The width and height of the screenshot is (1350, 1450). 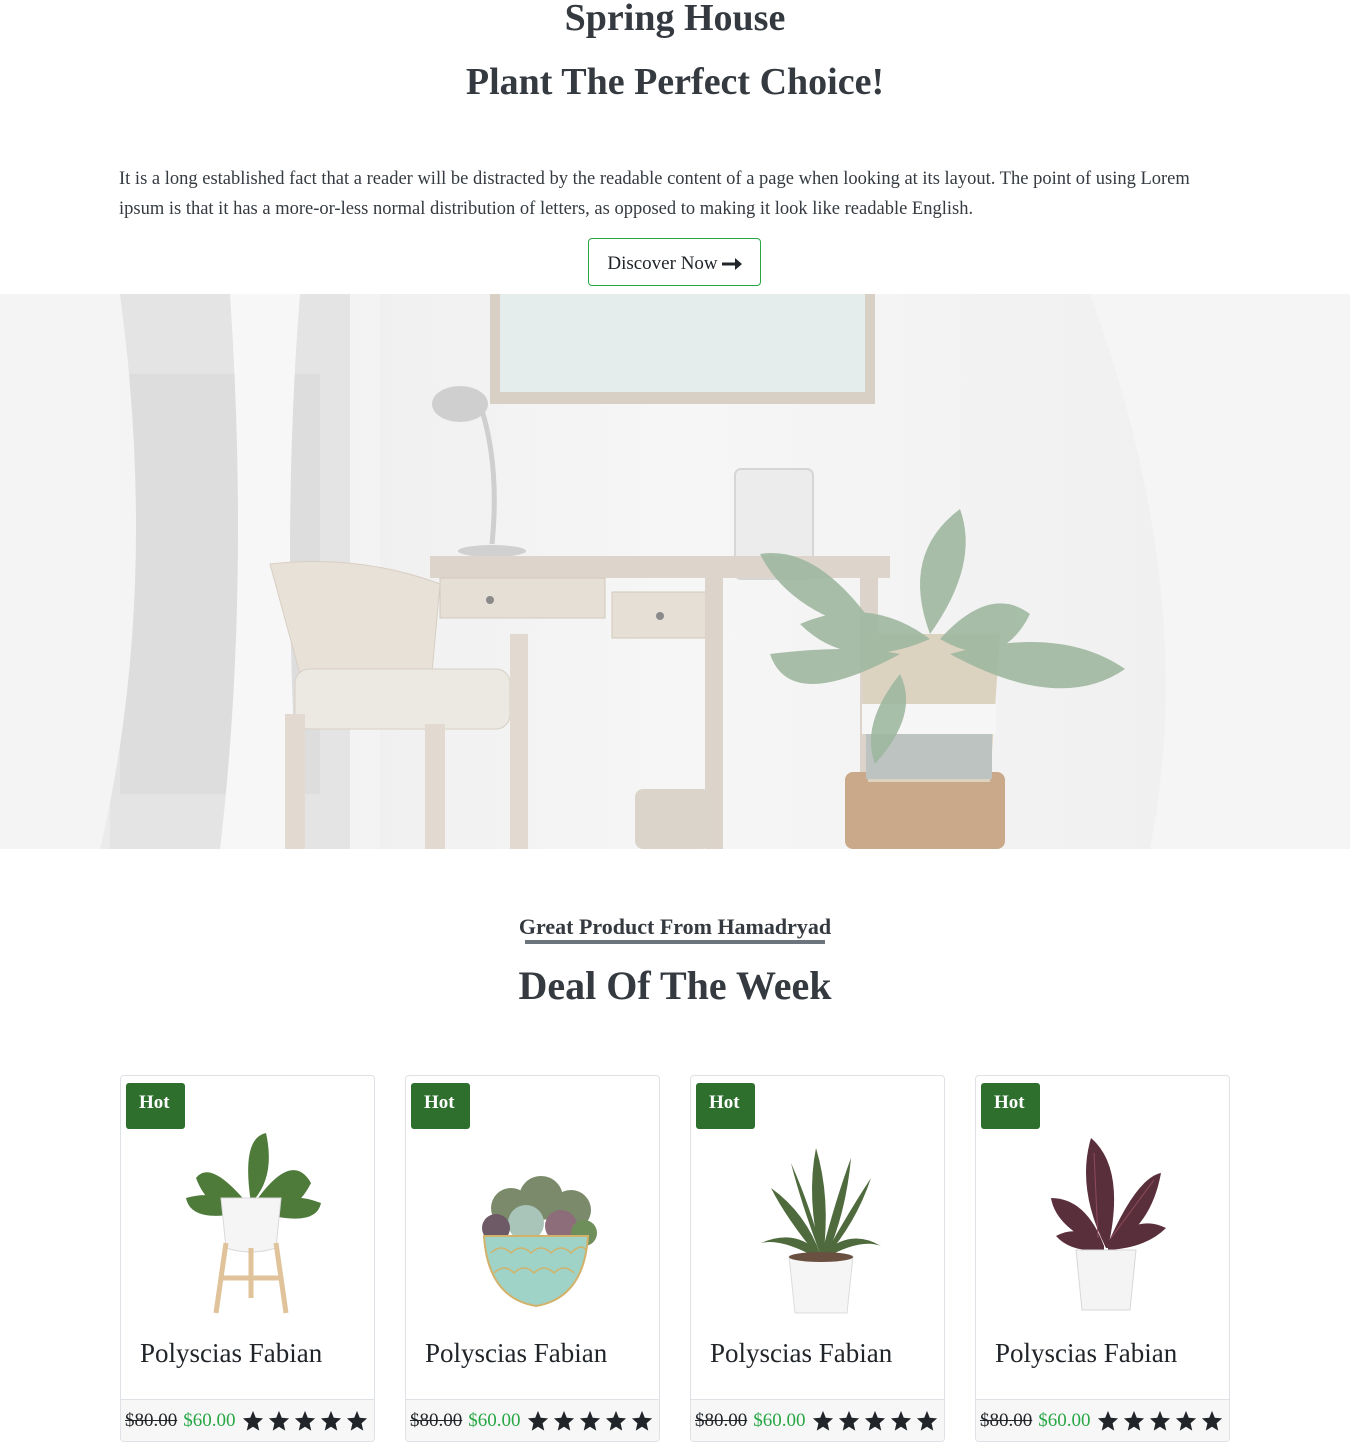 What do you see at coordinates (539, 1242) in the screenshot?
I see `succulent-bowl-image` at bounding box center [539, 1242].